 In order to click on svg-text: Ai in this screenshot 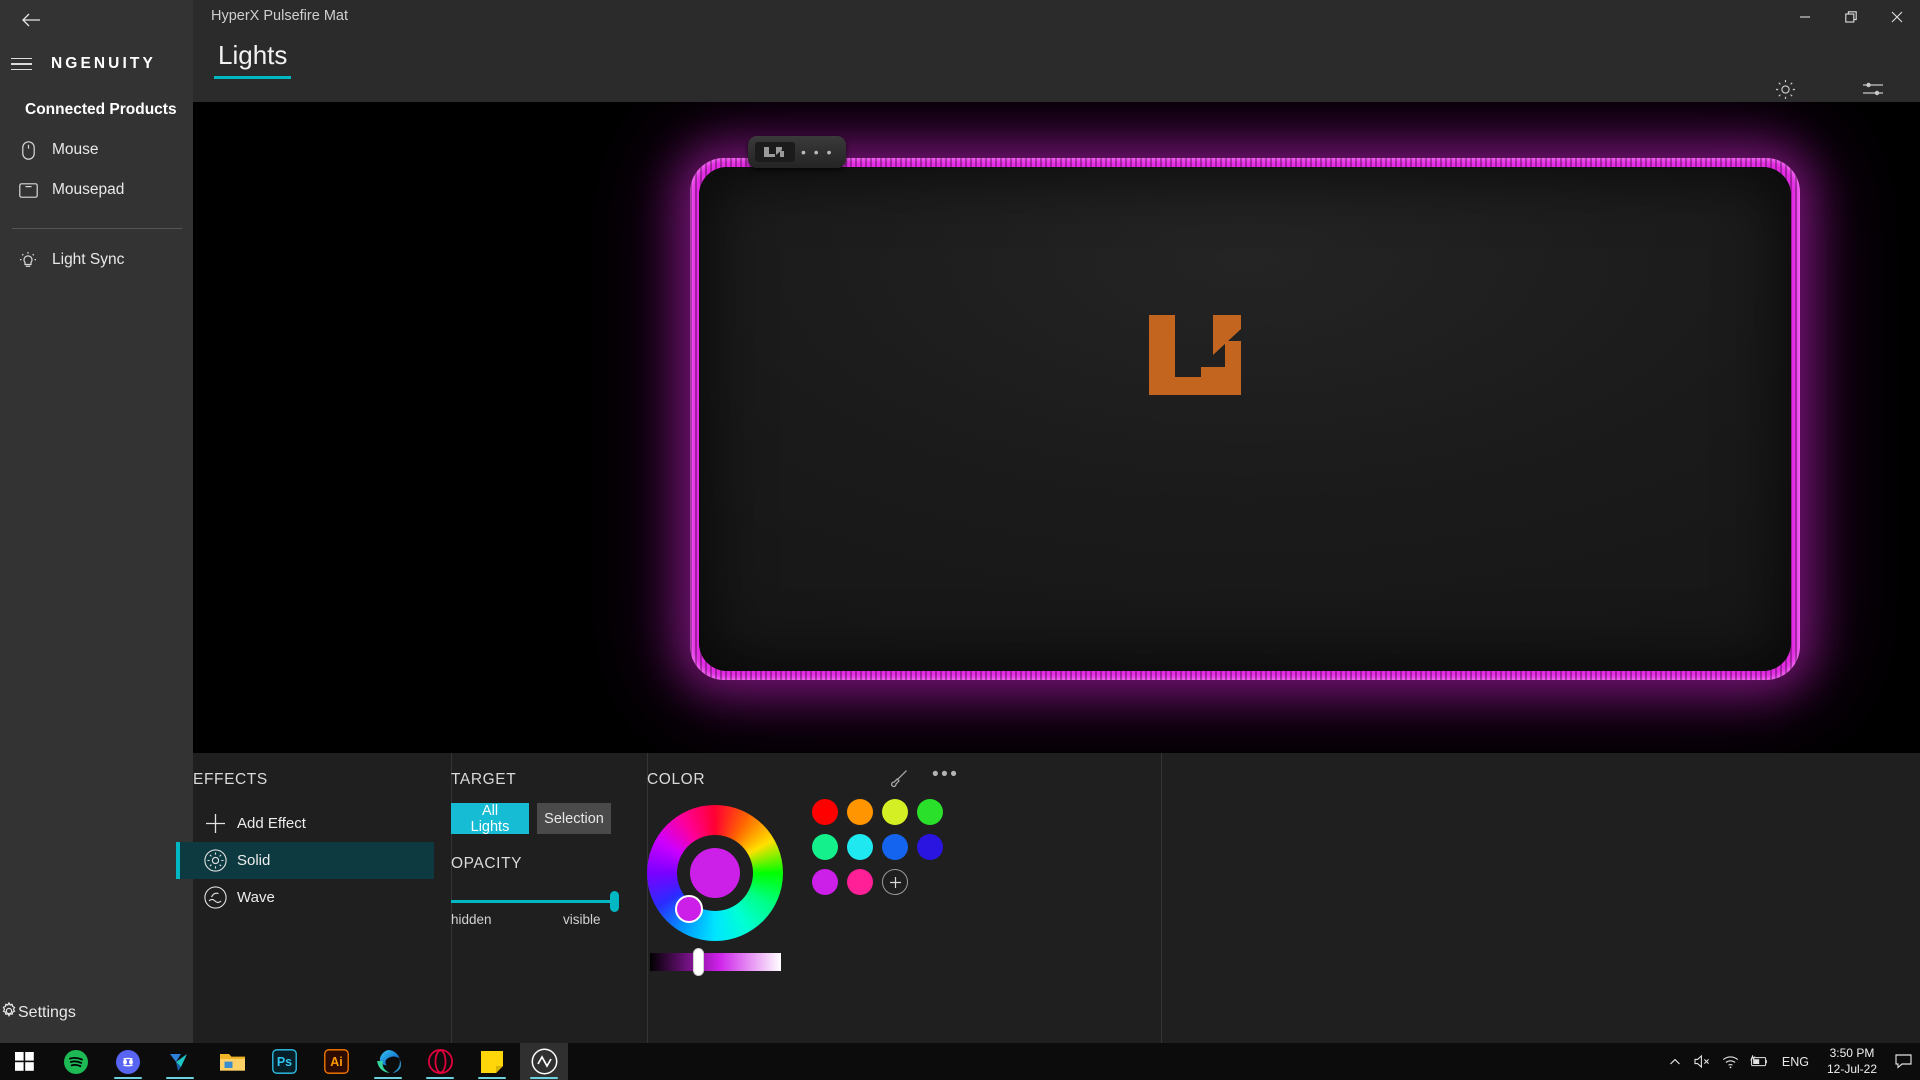, I will do `click(336, 1062)`.